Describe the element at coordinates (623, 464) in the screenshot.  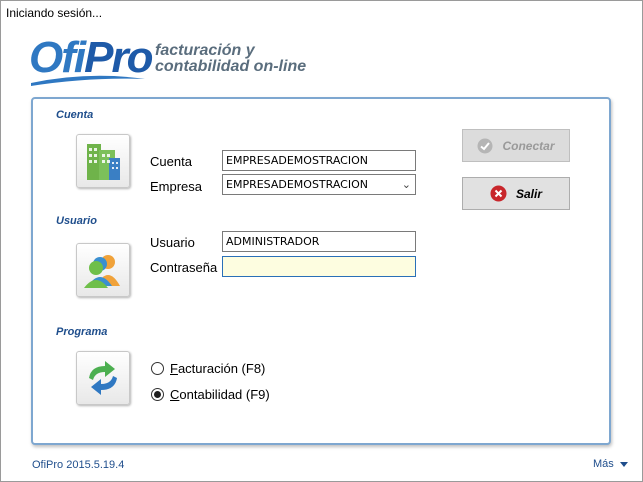
I see `caret-down-icon` at that location.